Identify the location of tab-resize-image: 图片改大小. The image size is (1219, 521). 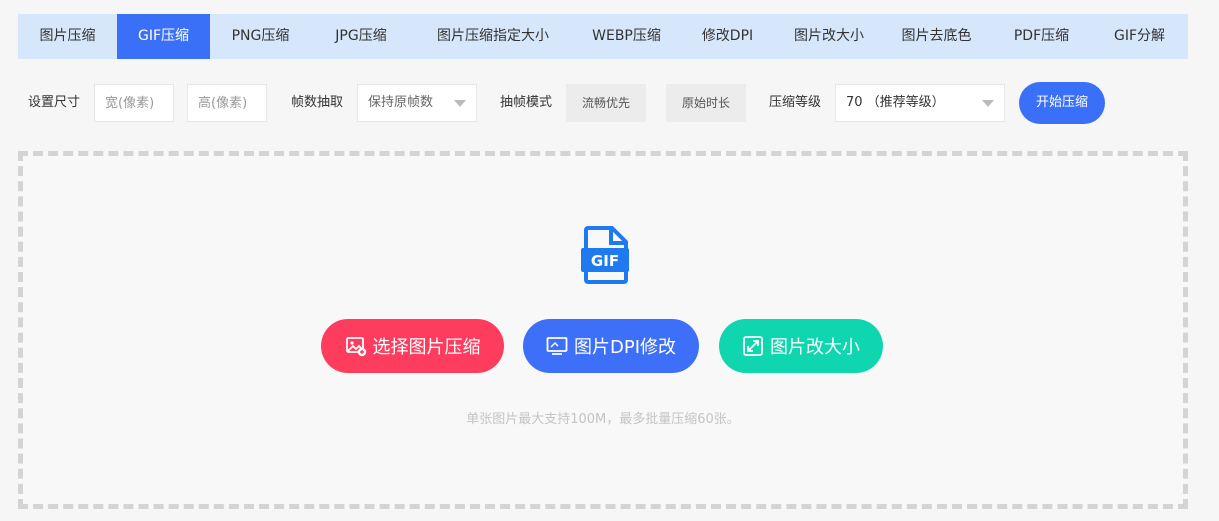
(829, 36).